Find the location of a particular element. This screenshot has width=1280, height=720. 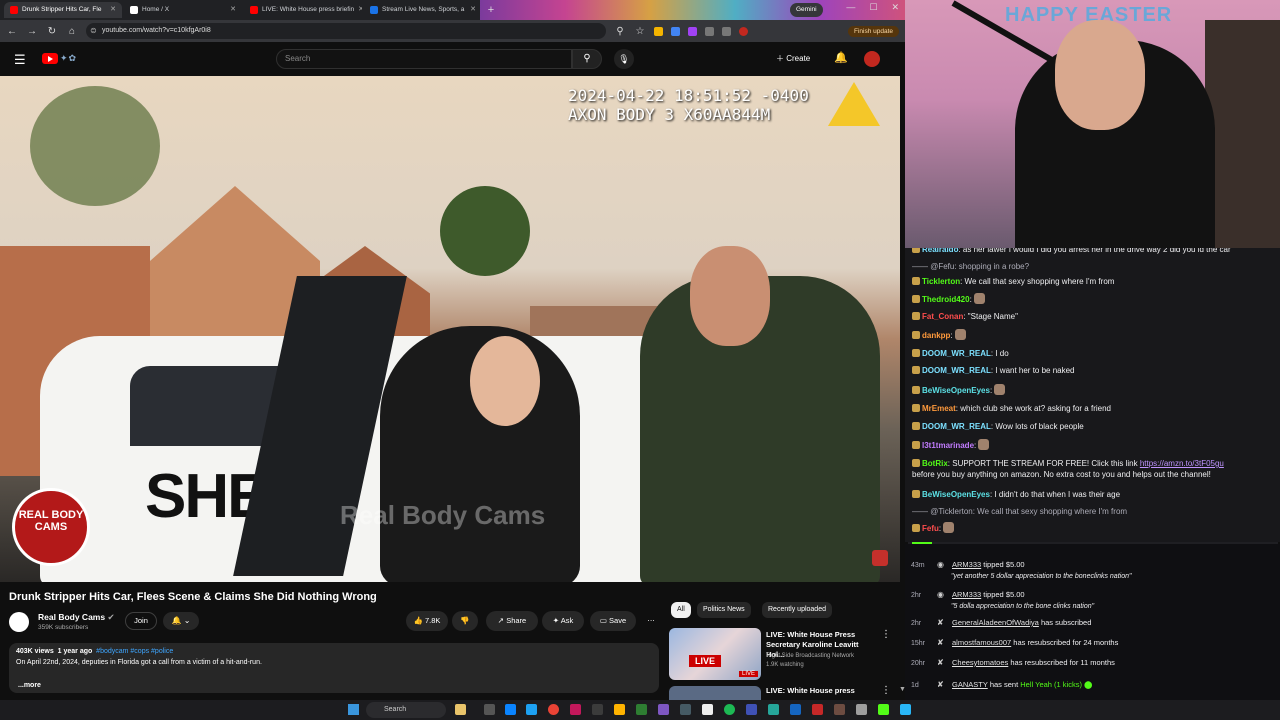

chat-username: Fefu is located at coordinates (930, 528).